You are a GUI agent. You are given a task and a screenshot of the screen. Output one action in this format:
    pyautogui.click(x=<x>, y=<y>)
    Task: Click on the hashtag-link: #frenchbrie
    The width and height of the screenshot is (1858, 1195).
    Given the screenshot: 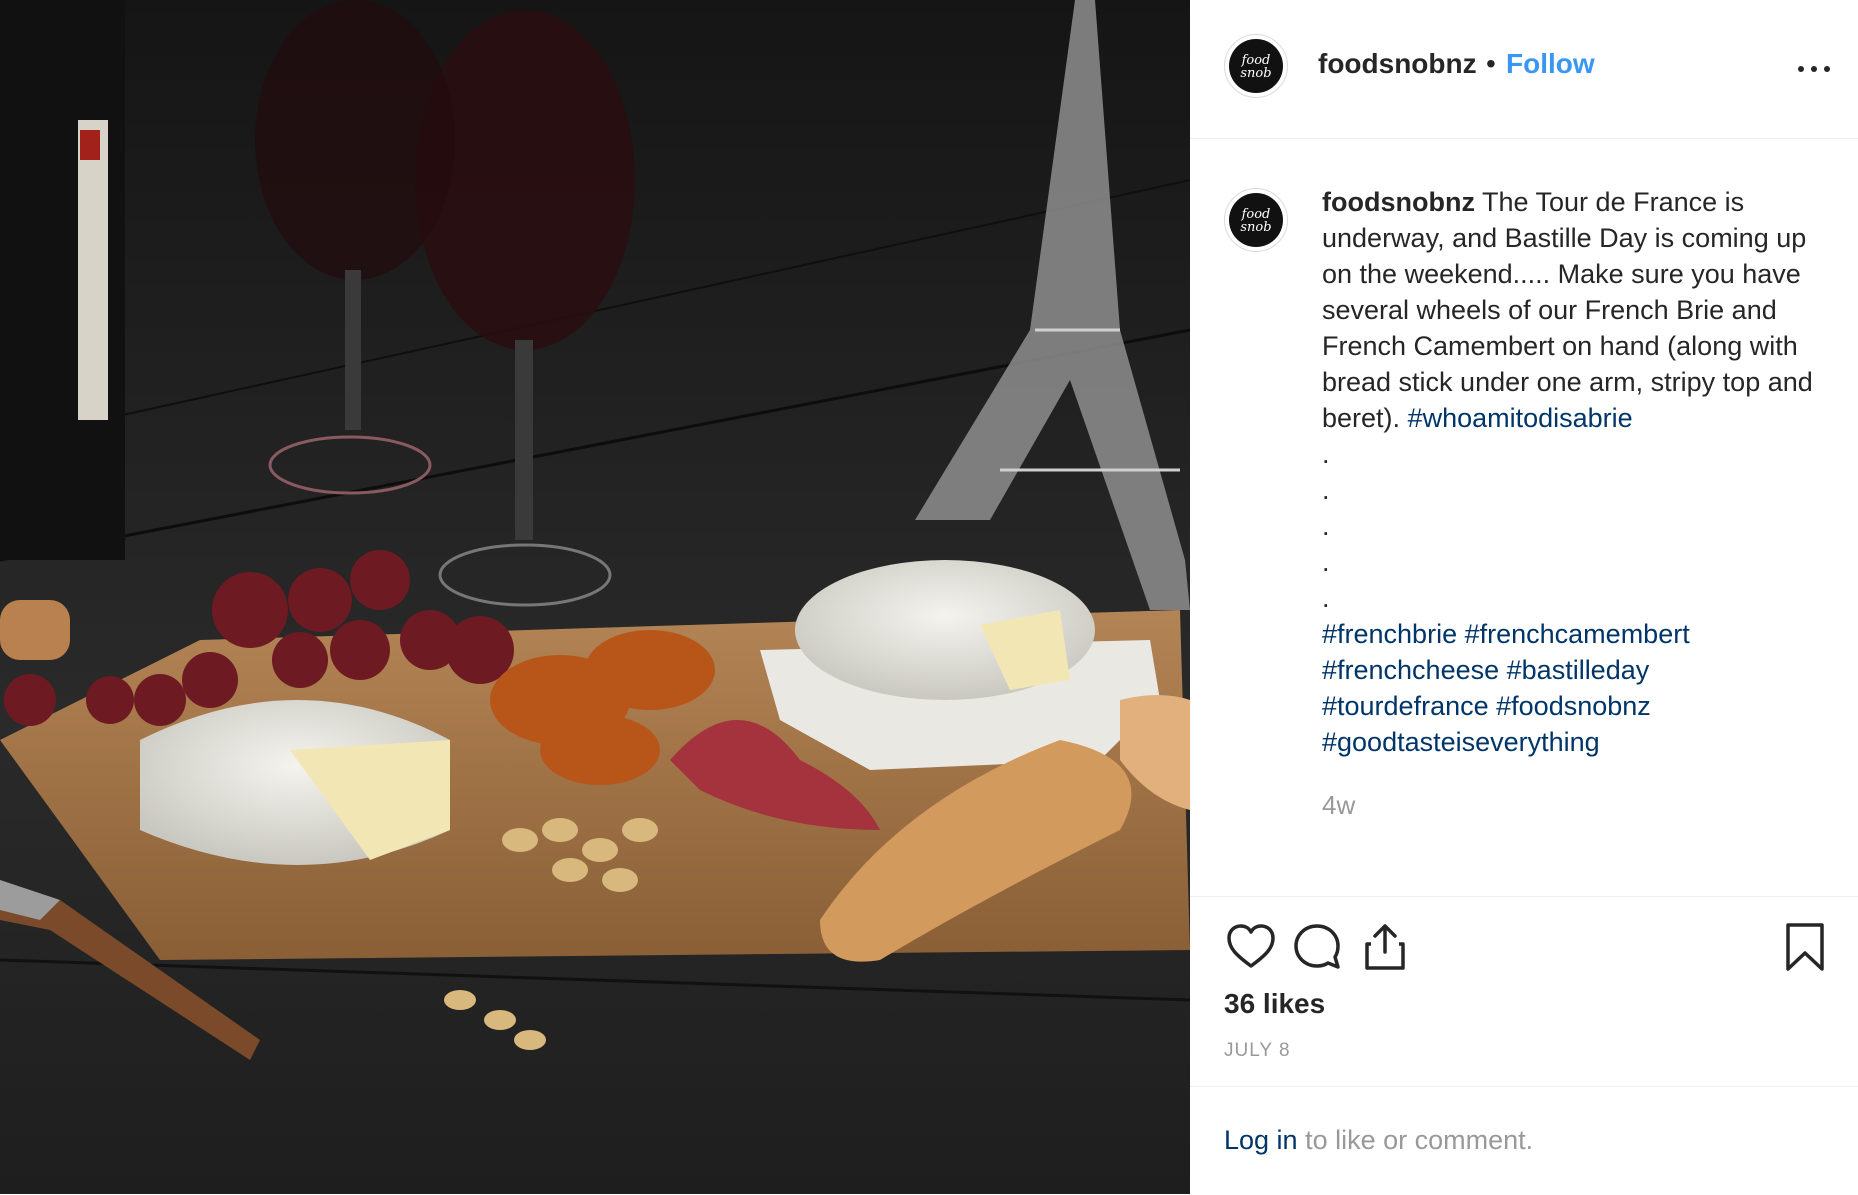 What is the action you would take?
    pyautogui.click(x=1389, y=634)
    